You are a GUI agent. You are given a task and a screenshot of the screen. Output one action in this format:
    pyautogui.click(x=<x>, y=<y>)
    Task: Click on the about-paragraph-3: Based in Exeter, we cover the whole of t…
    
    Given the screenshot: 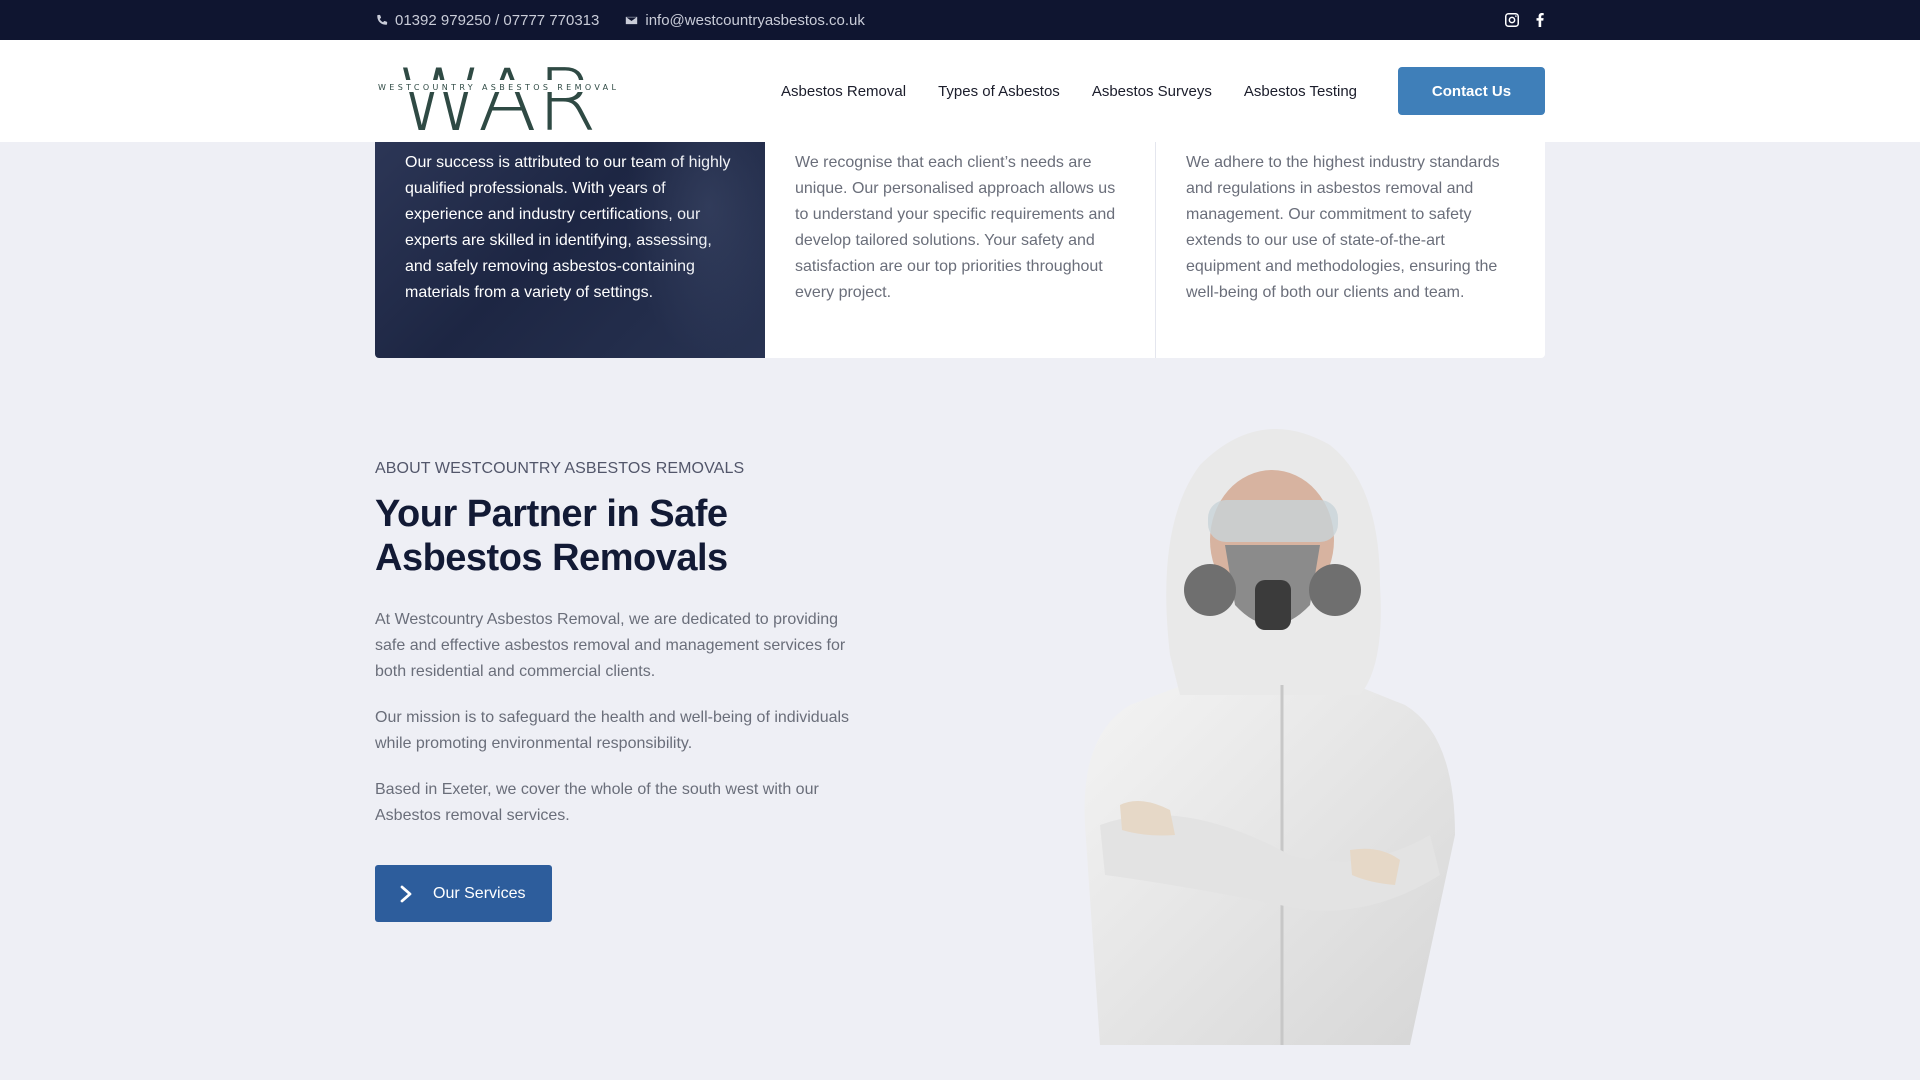 What is the action you would take?
    pyautogui.click(x=597, y=802)
    